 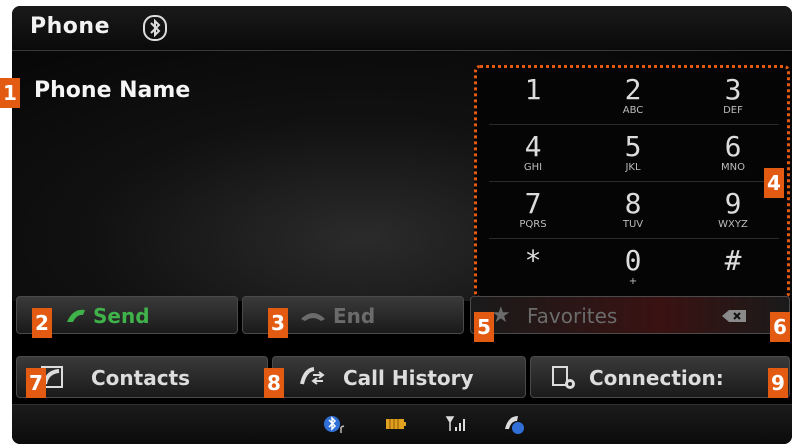 What do you see at coordinates (10, 93) in the screenshot?
I see `callout-1: 1` at bounding box center [10, 93].